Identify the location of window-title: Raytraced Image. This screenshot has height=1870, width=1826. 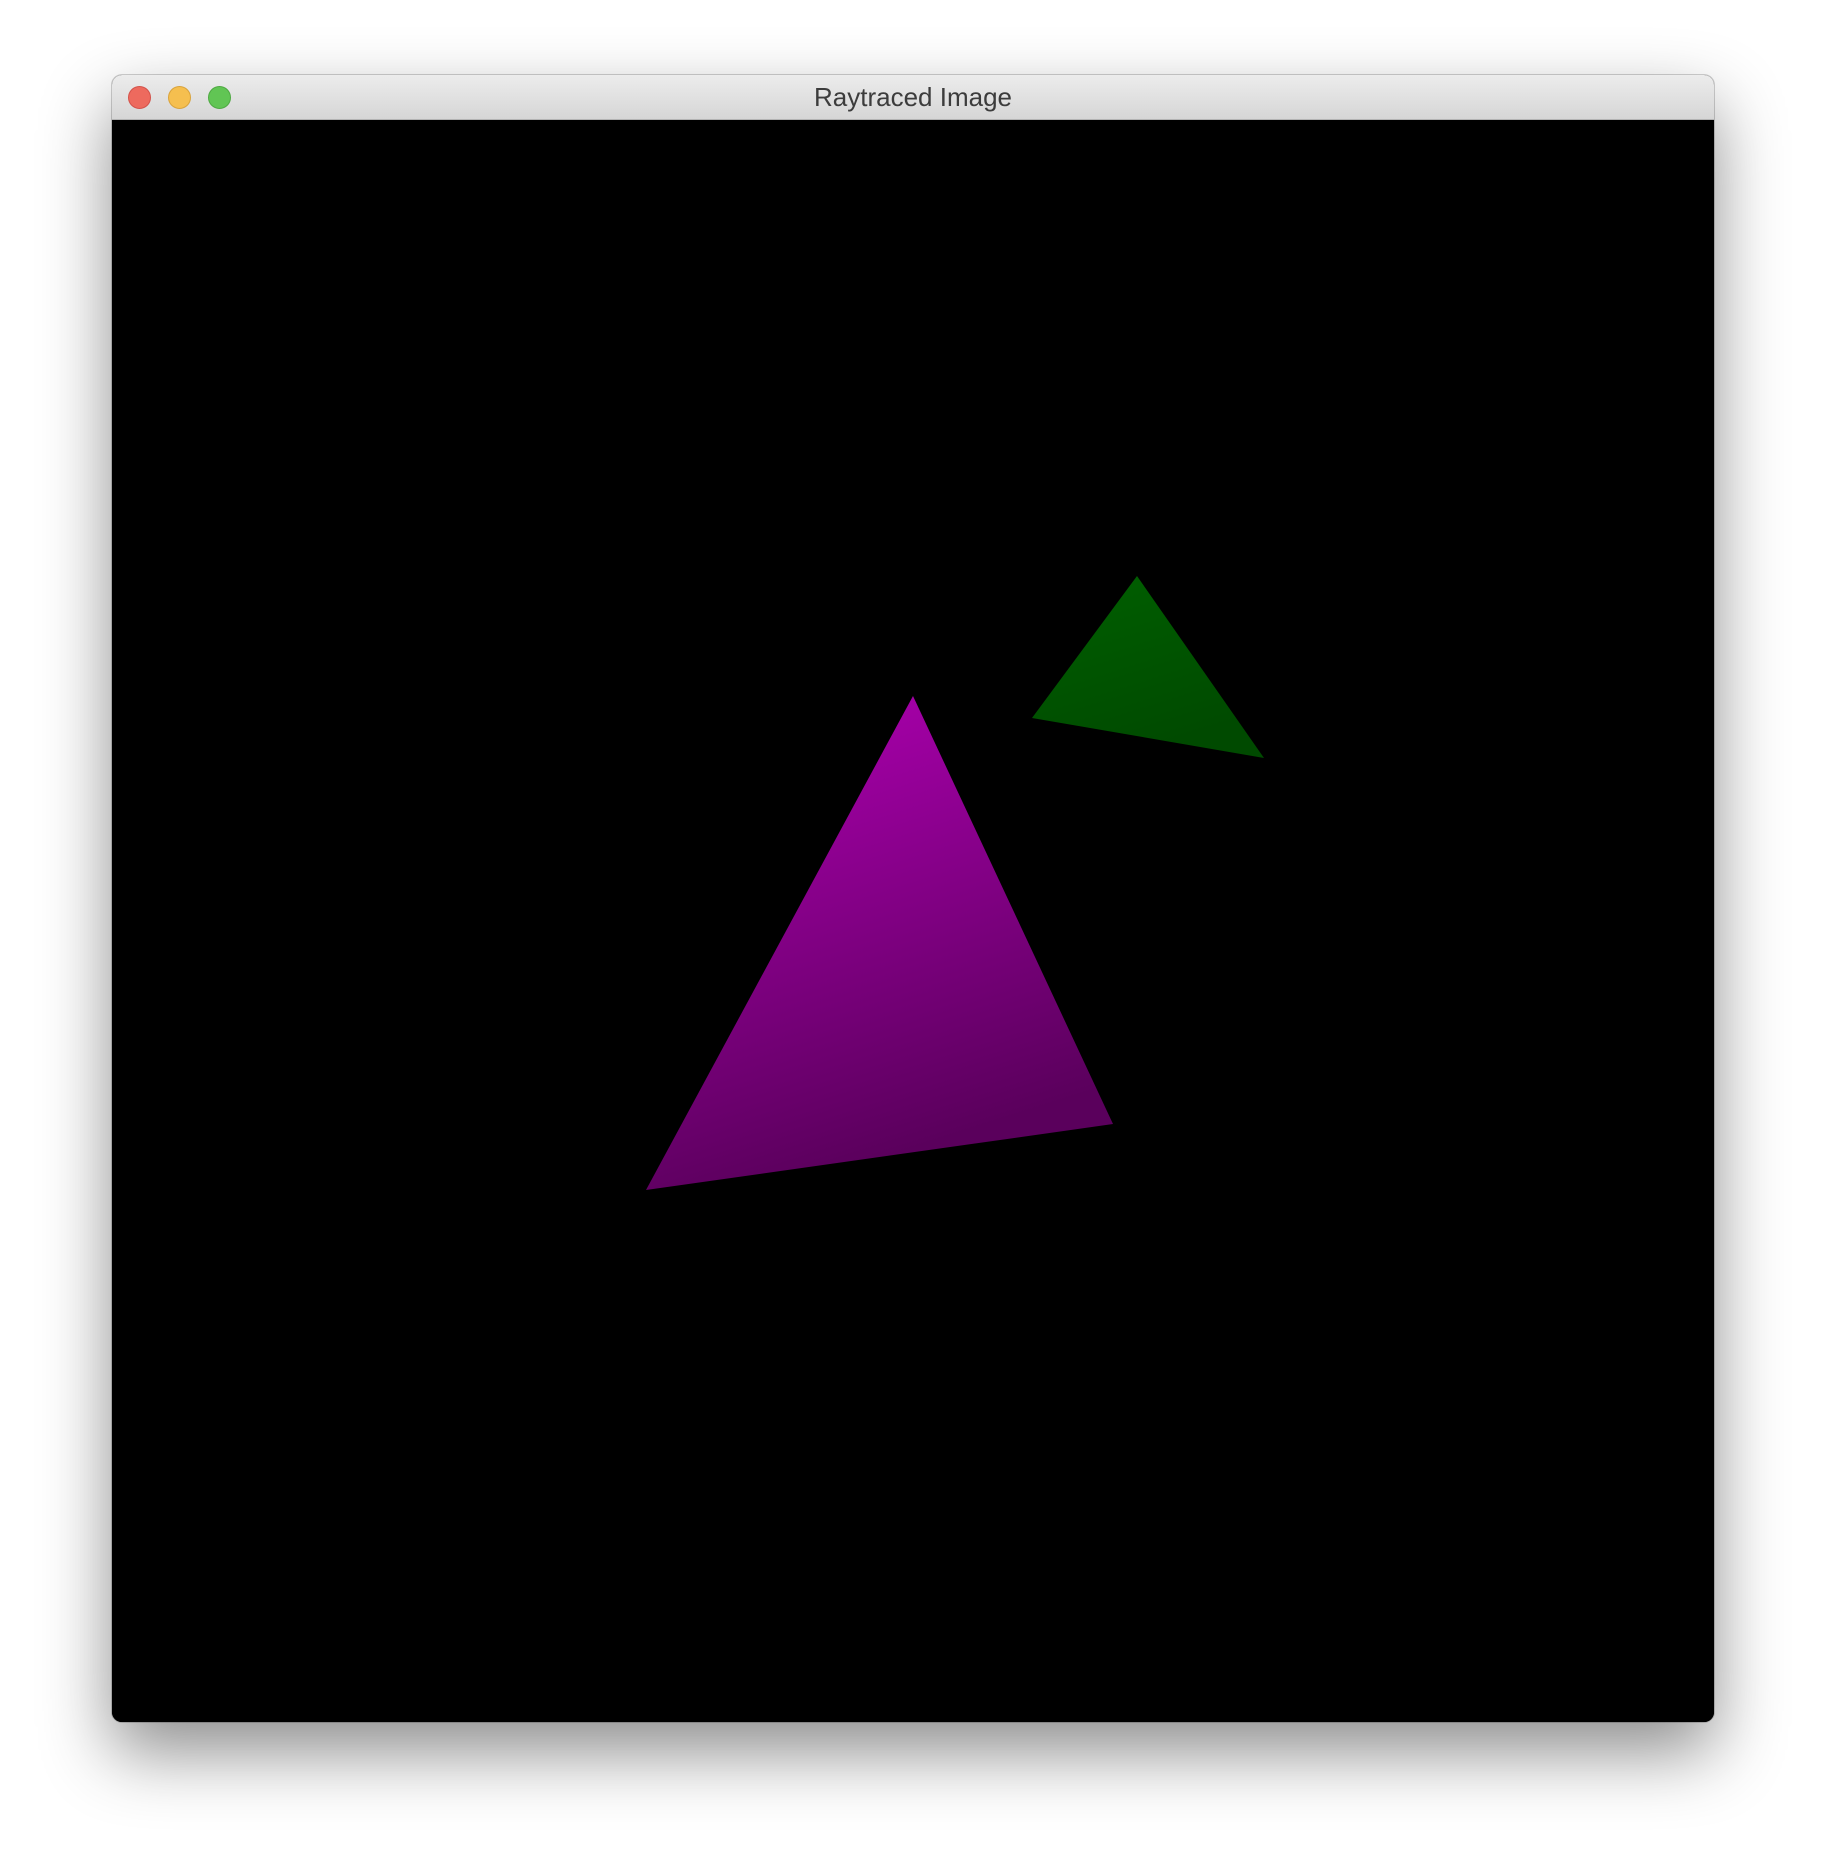
(913, 97).